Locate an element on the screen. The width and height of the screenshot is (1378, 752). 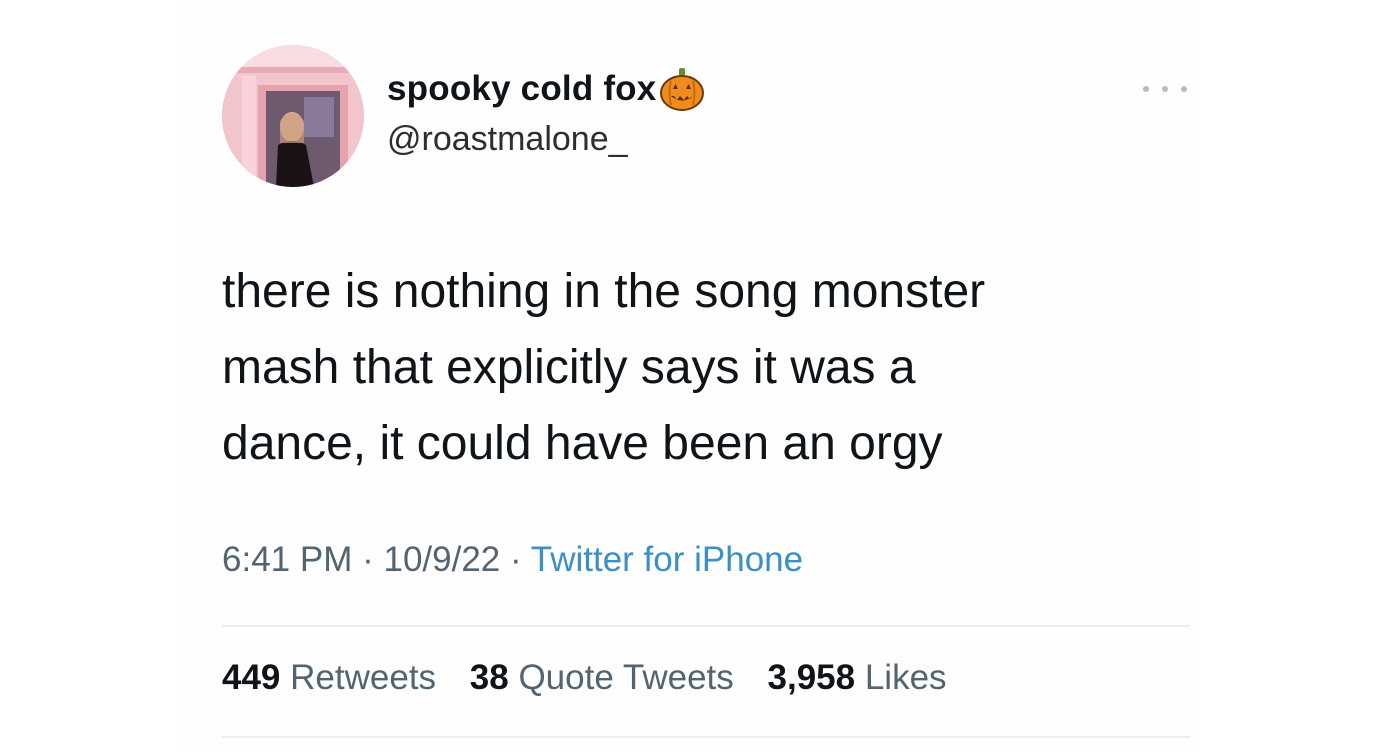
more-options-icon is located at coordinates (1165, 89).